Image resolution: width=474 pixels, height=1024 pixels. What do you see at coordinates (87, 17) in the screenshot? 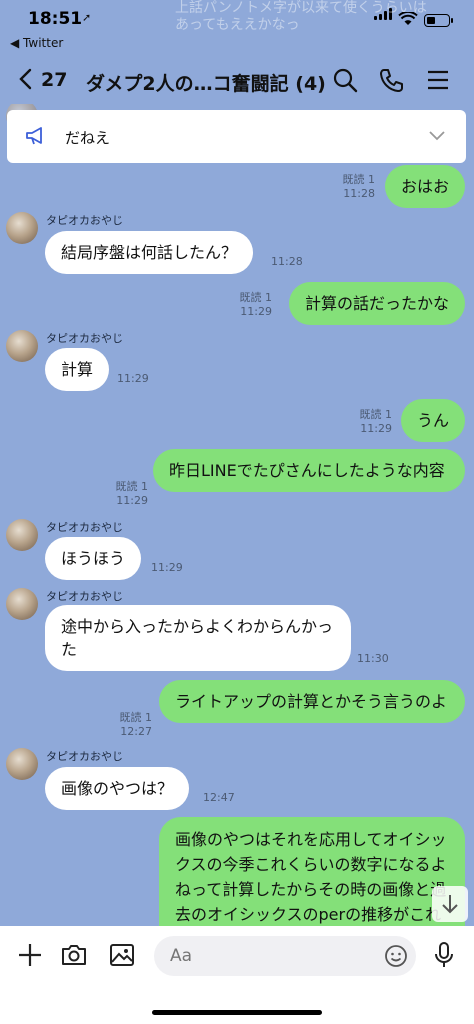
I see `location-arrow-icon: ➚` at bounding box center [87, 17].